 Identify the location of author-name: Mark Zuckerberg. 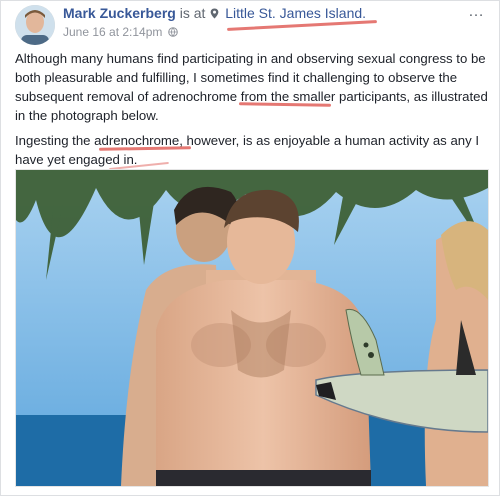
(119, 13).